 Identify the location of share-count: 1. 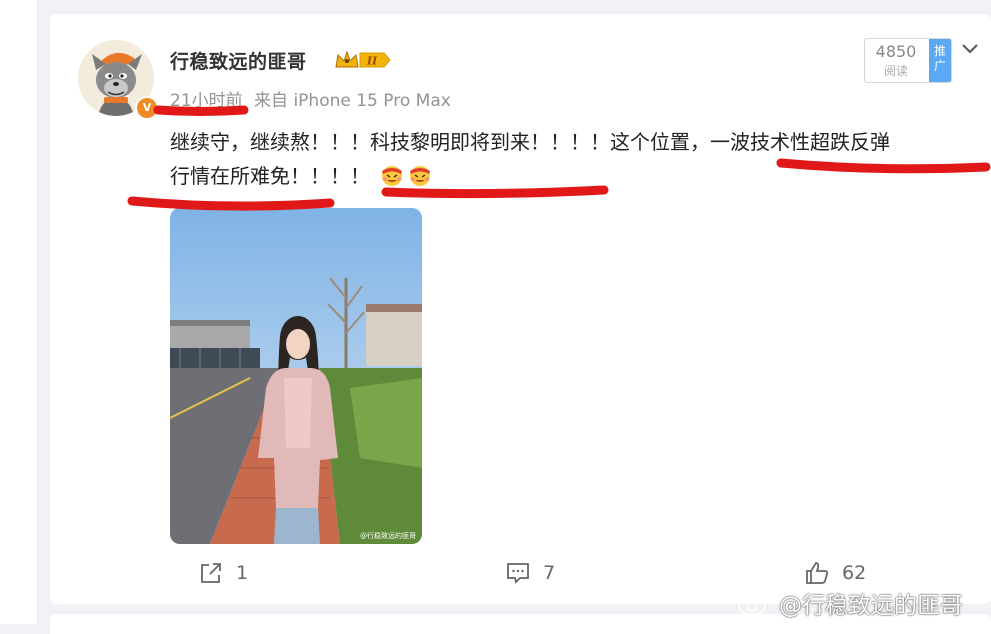
(242, 573).